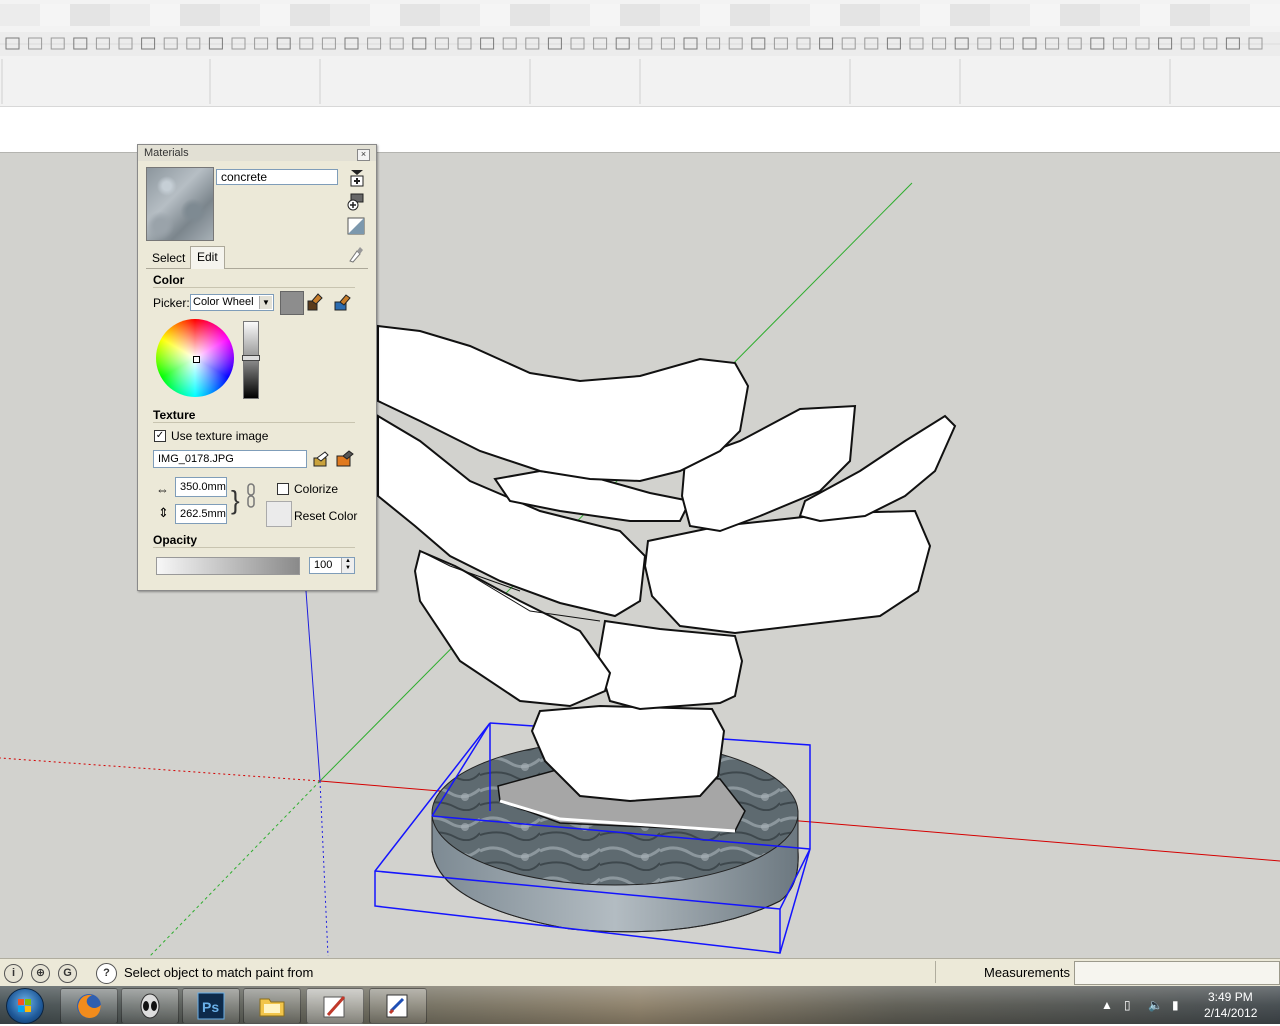  I want to click on browse-texture-icon, so click(345, 459).